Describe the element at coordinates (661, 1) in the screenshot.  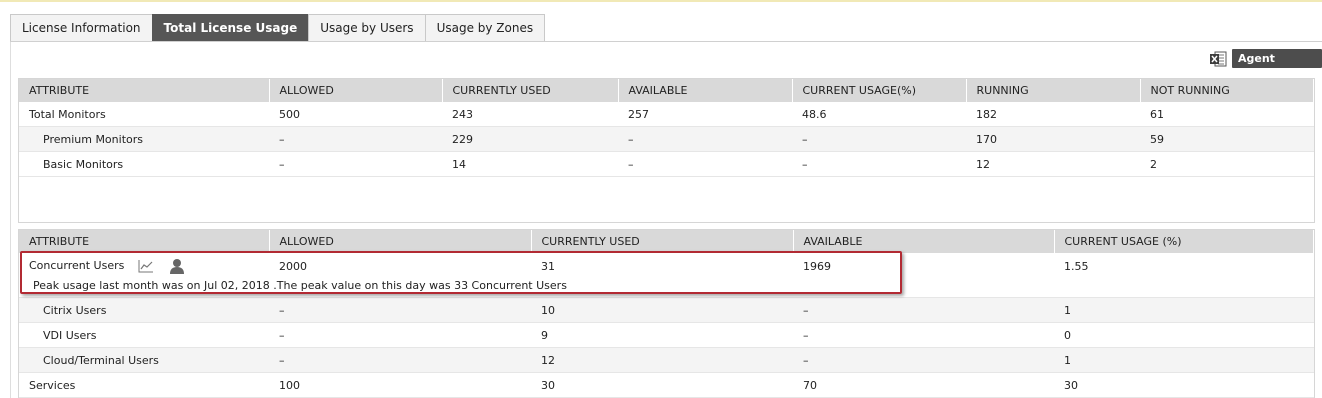
I see `top-accent-line` at that location.